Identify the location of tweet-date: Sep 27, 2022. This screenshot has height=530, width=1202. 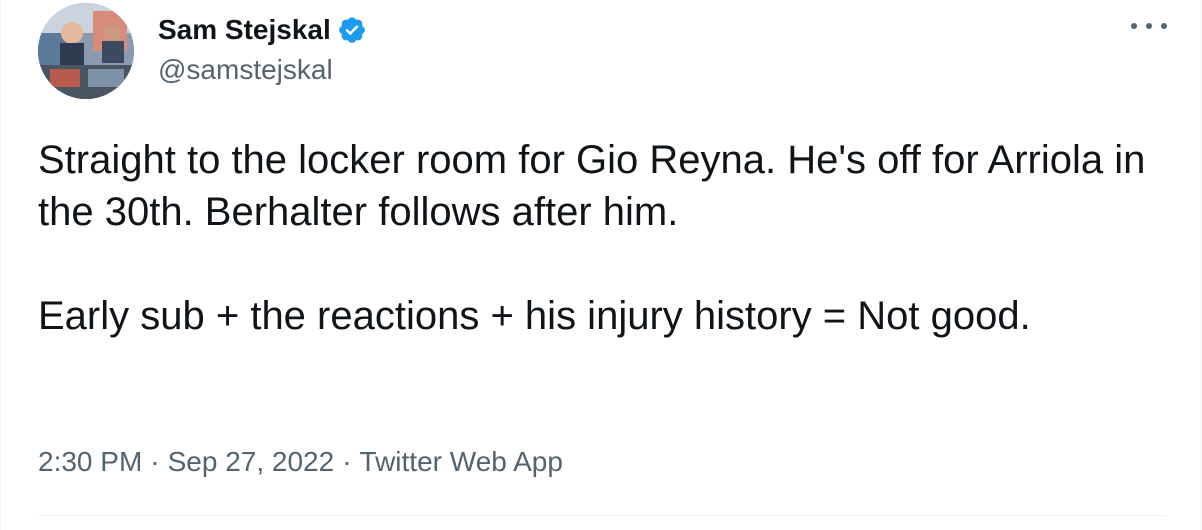
(251, 461).